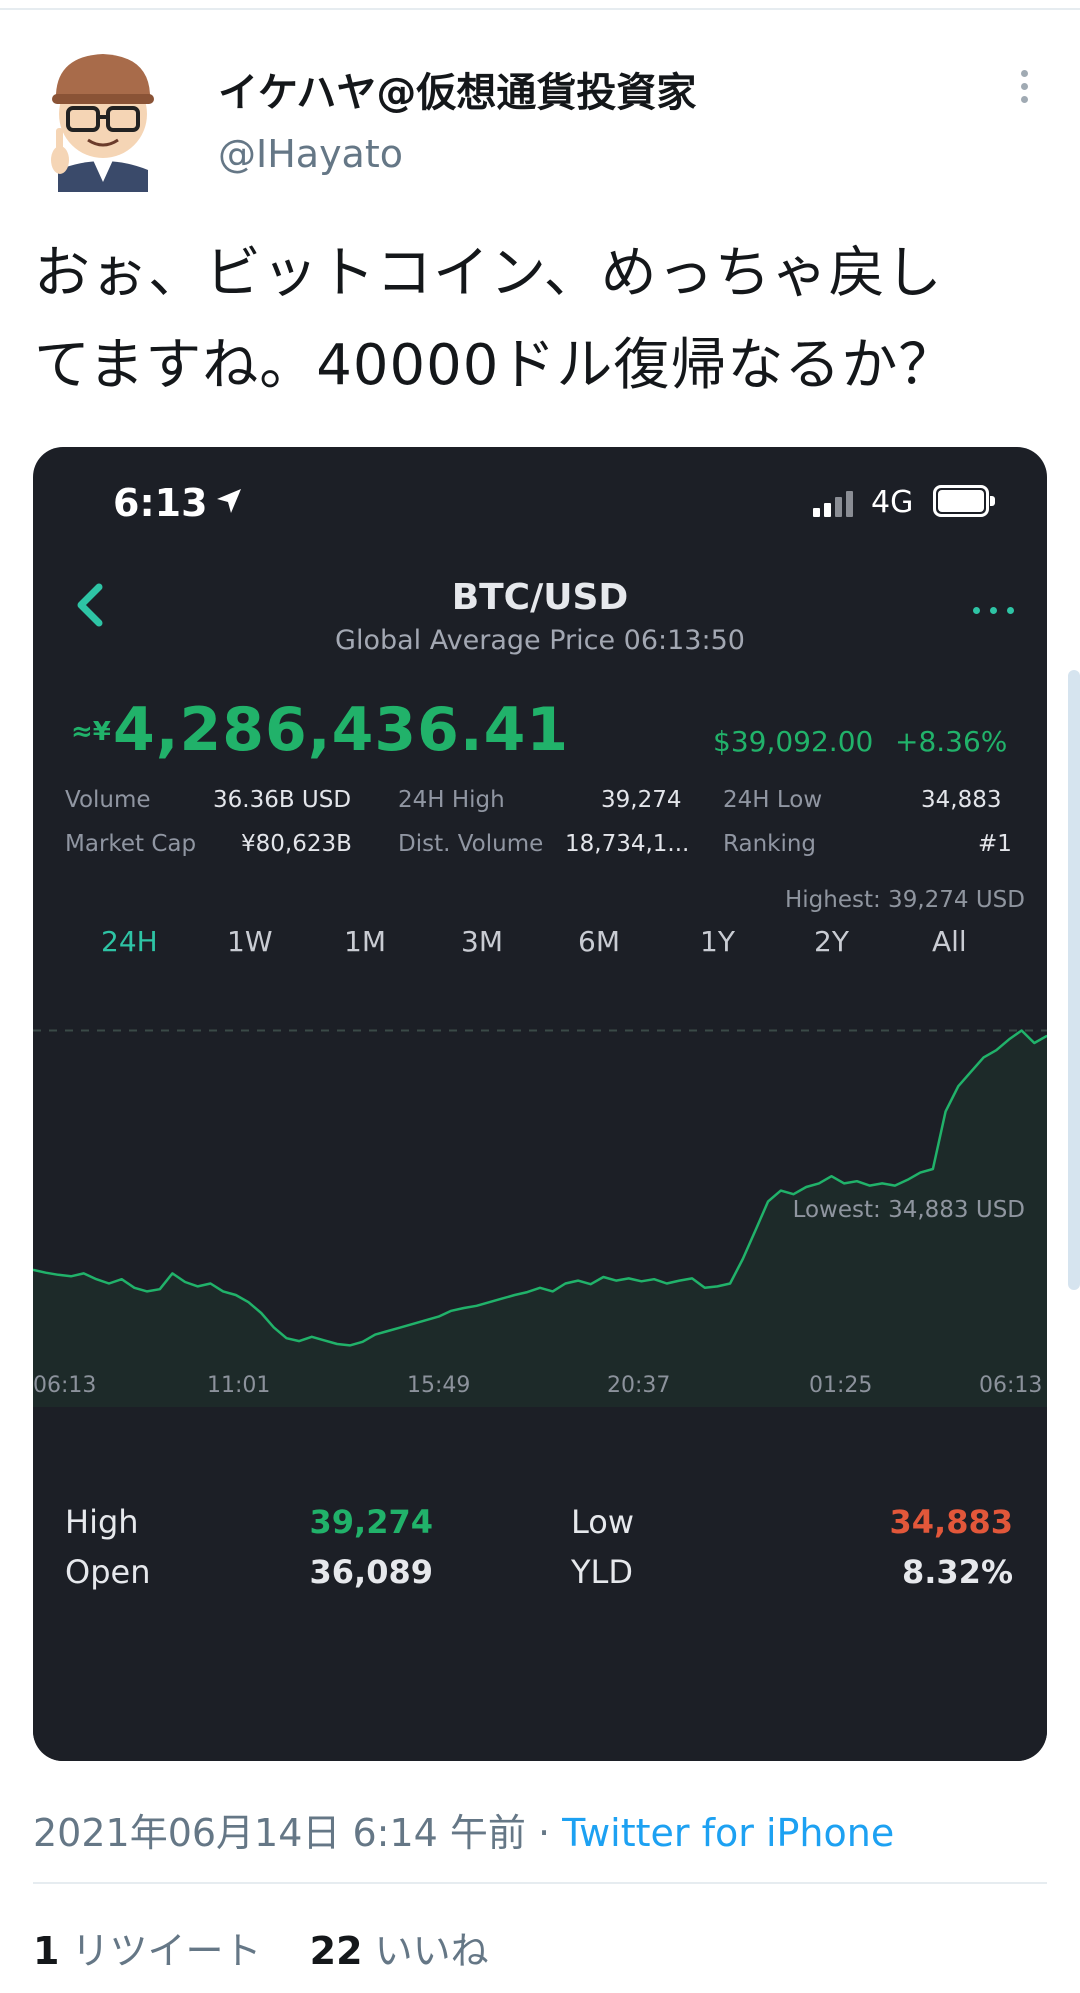  Describe the element at coordinates (91, 732) in the screenshot. I see `approx-yen-symbol: ≈¥` at that location.